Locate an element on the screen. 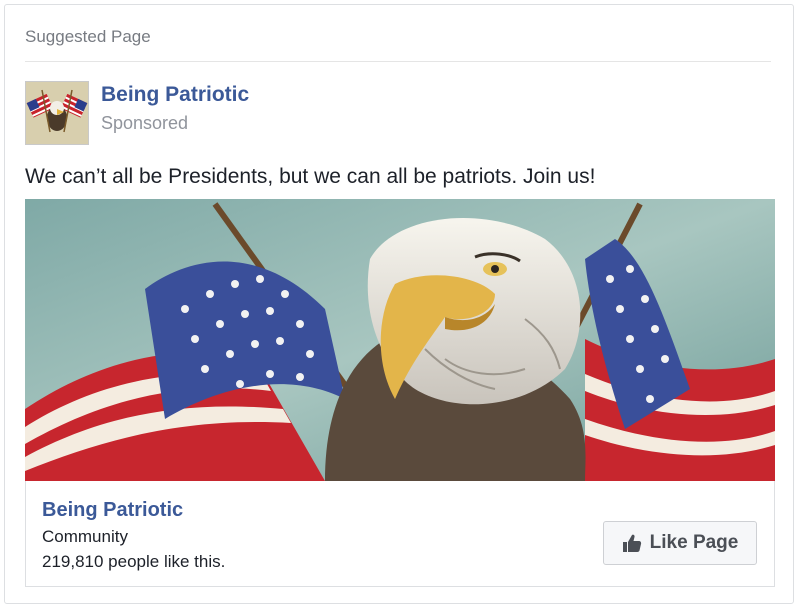 This screenshot has width=800, height=604. header-divider is located at coordinates (398, 61).